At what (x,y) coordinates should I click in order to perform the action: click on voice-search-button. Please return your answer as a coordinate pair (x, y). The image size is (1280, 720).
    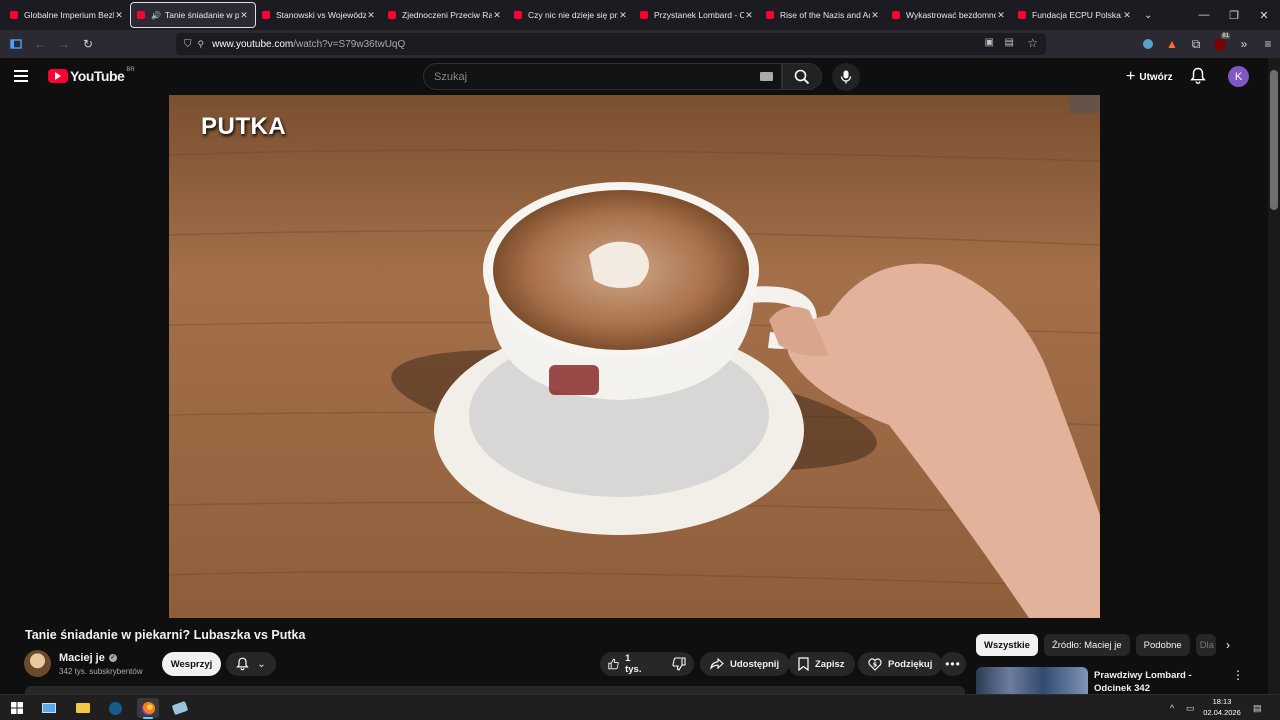
    Looking at the image, I should click on (846, 77).